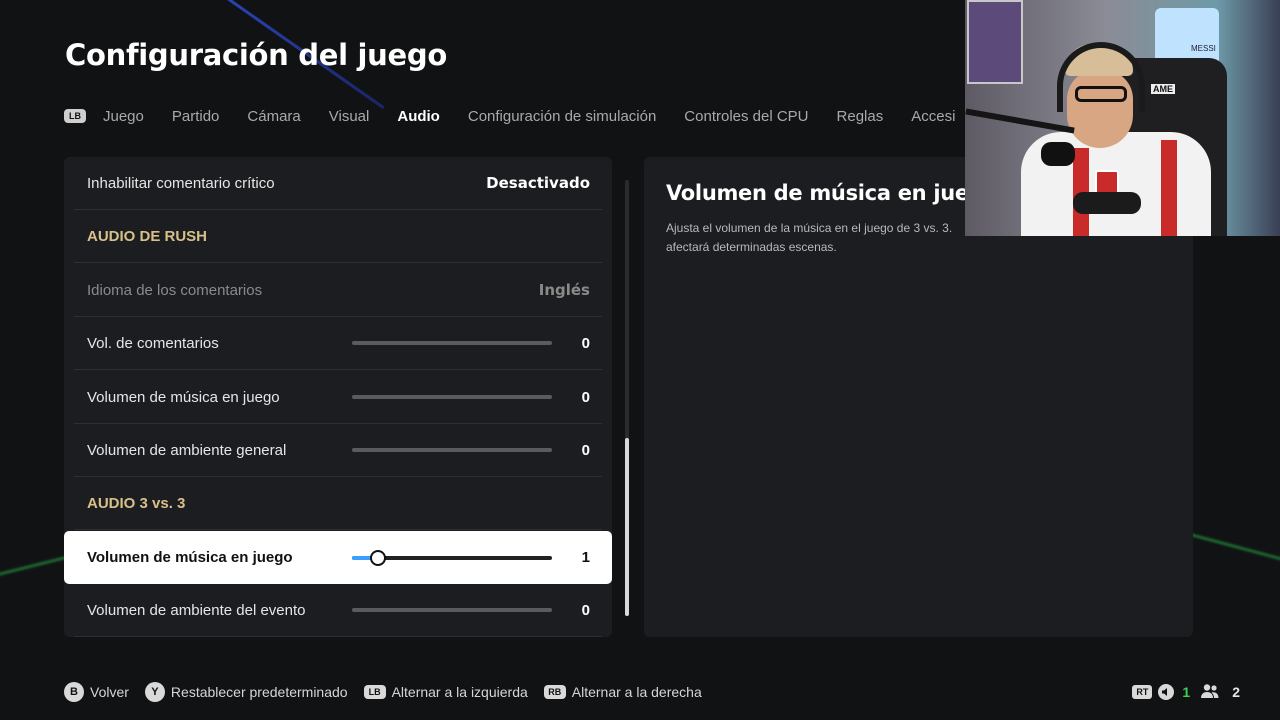 The image size is (1280, 720). I want to click on gamepad-icon, so click(1107, 203).